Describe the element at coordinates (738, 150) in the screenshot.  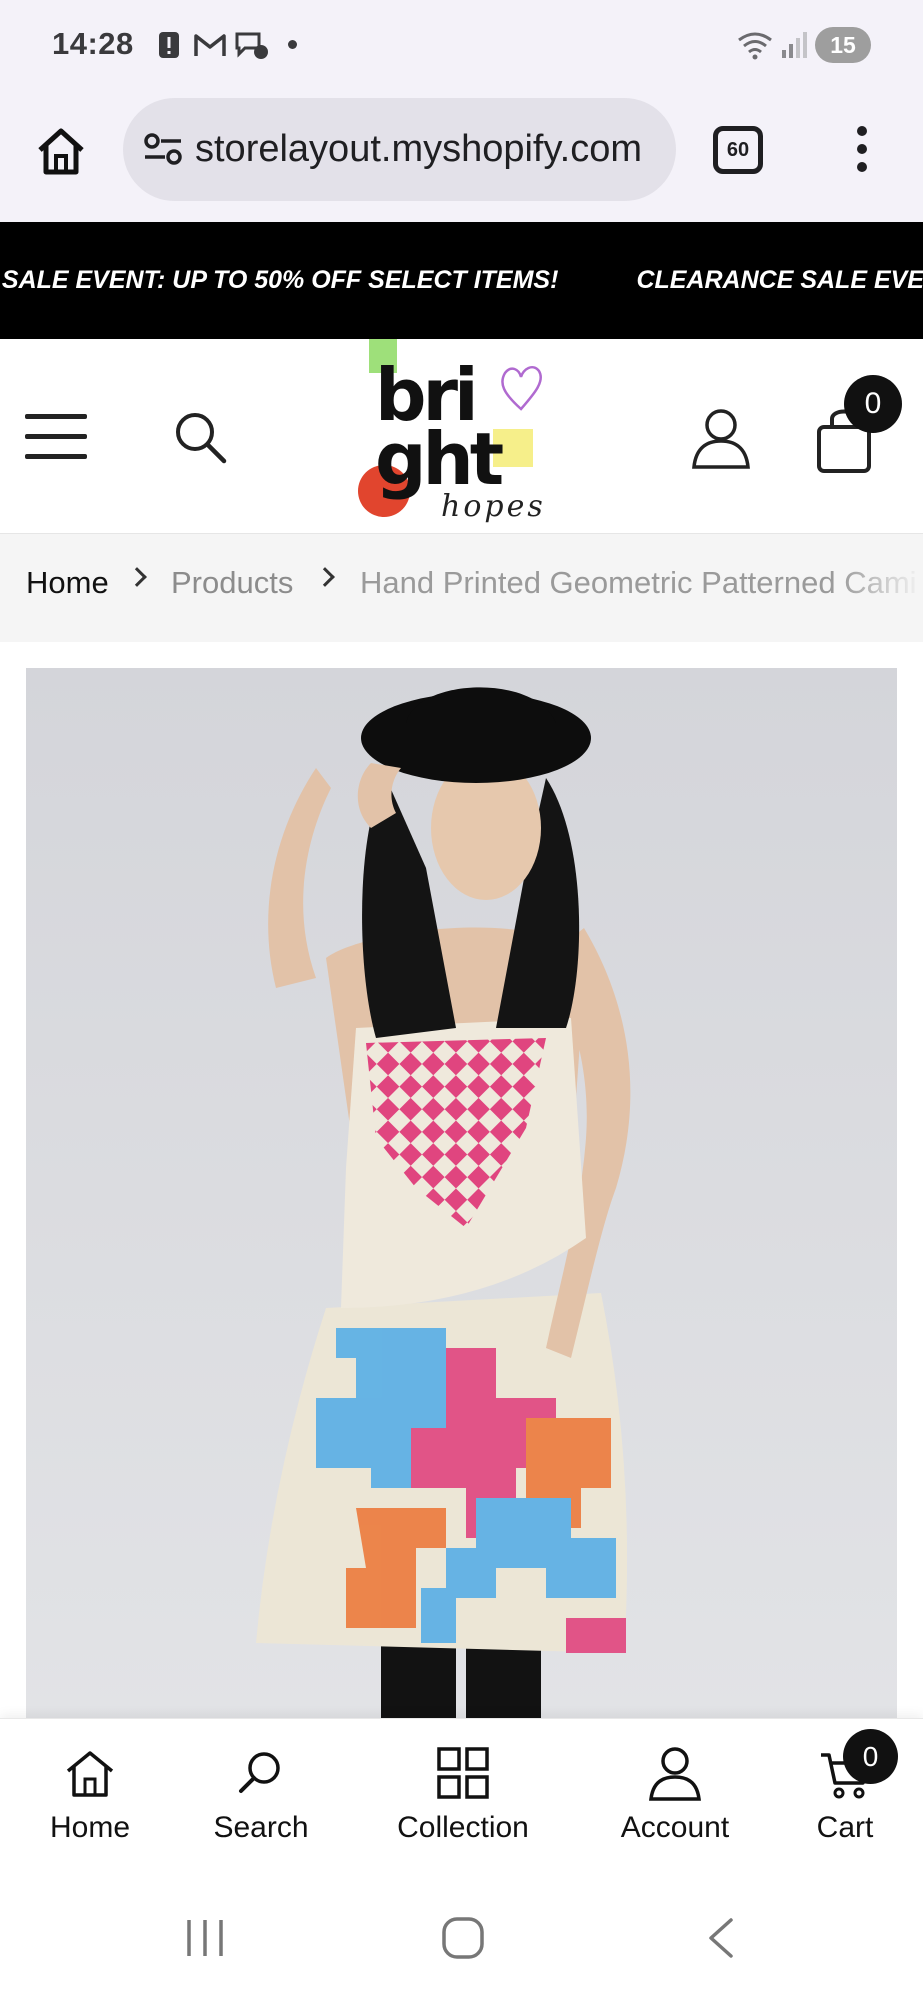
I see `tabs-button: 60` at that location.